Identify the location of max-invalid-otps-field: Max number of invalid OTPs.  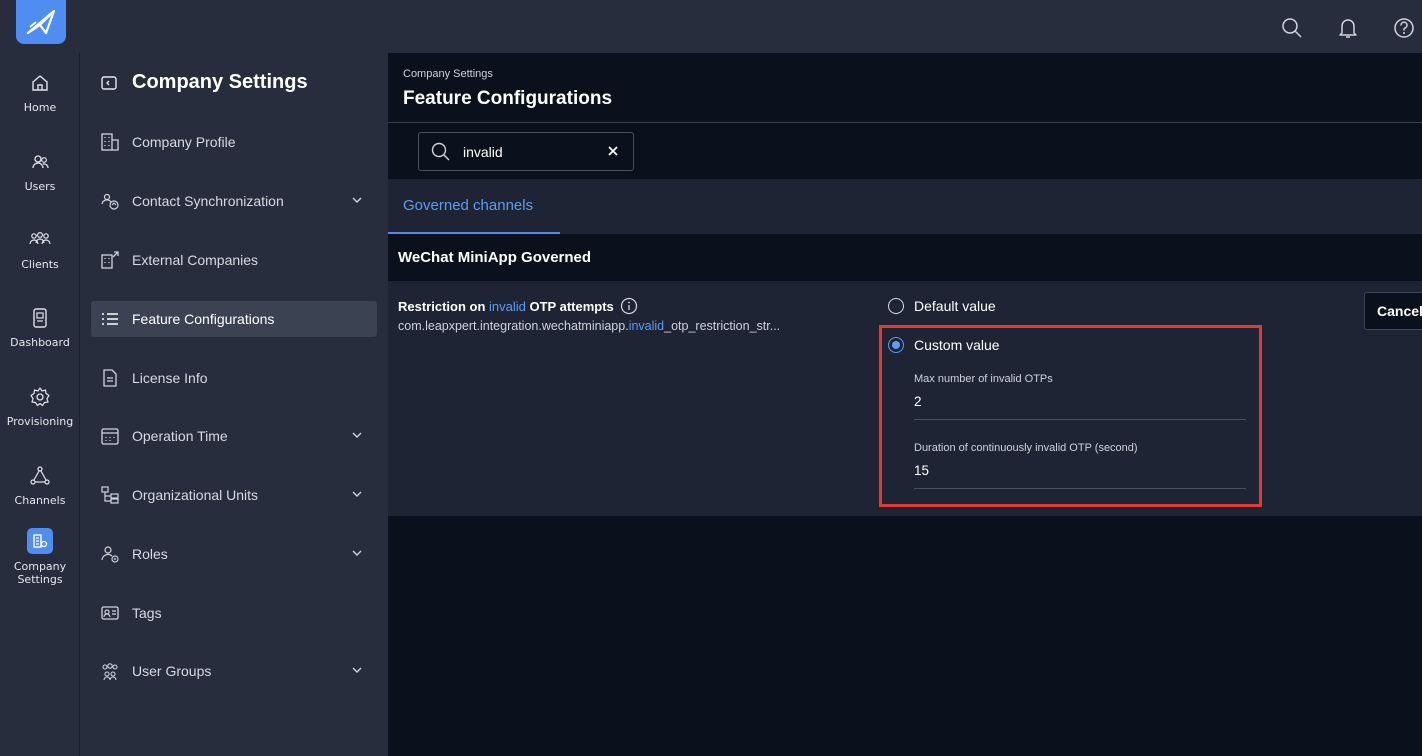
(1080, 396).